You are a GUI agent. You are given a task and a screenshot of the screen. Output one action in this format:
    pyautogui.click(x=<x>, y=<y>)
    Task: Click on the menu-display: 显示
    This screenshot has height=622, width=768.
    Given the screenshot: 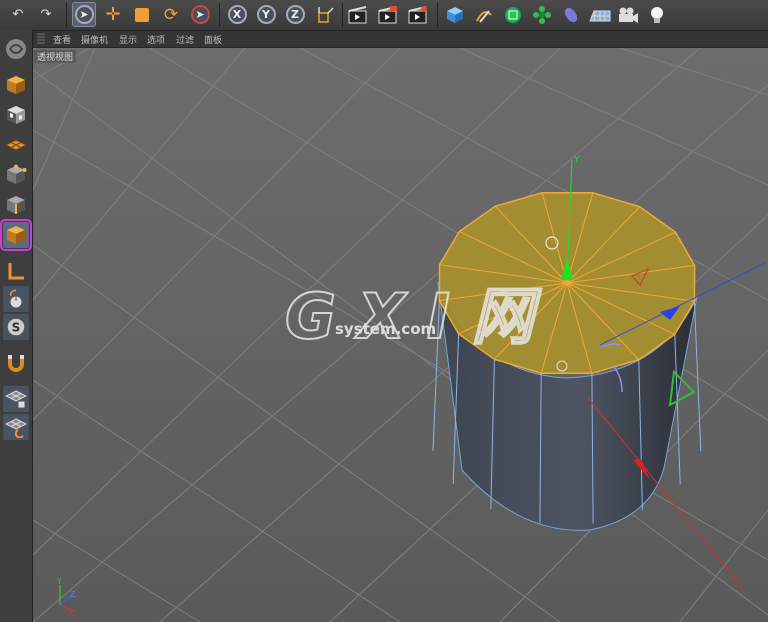 What is the action you would take?
    pyautogui.click(x=128, y=39)
    